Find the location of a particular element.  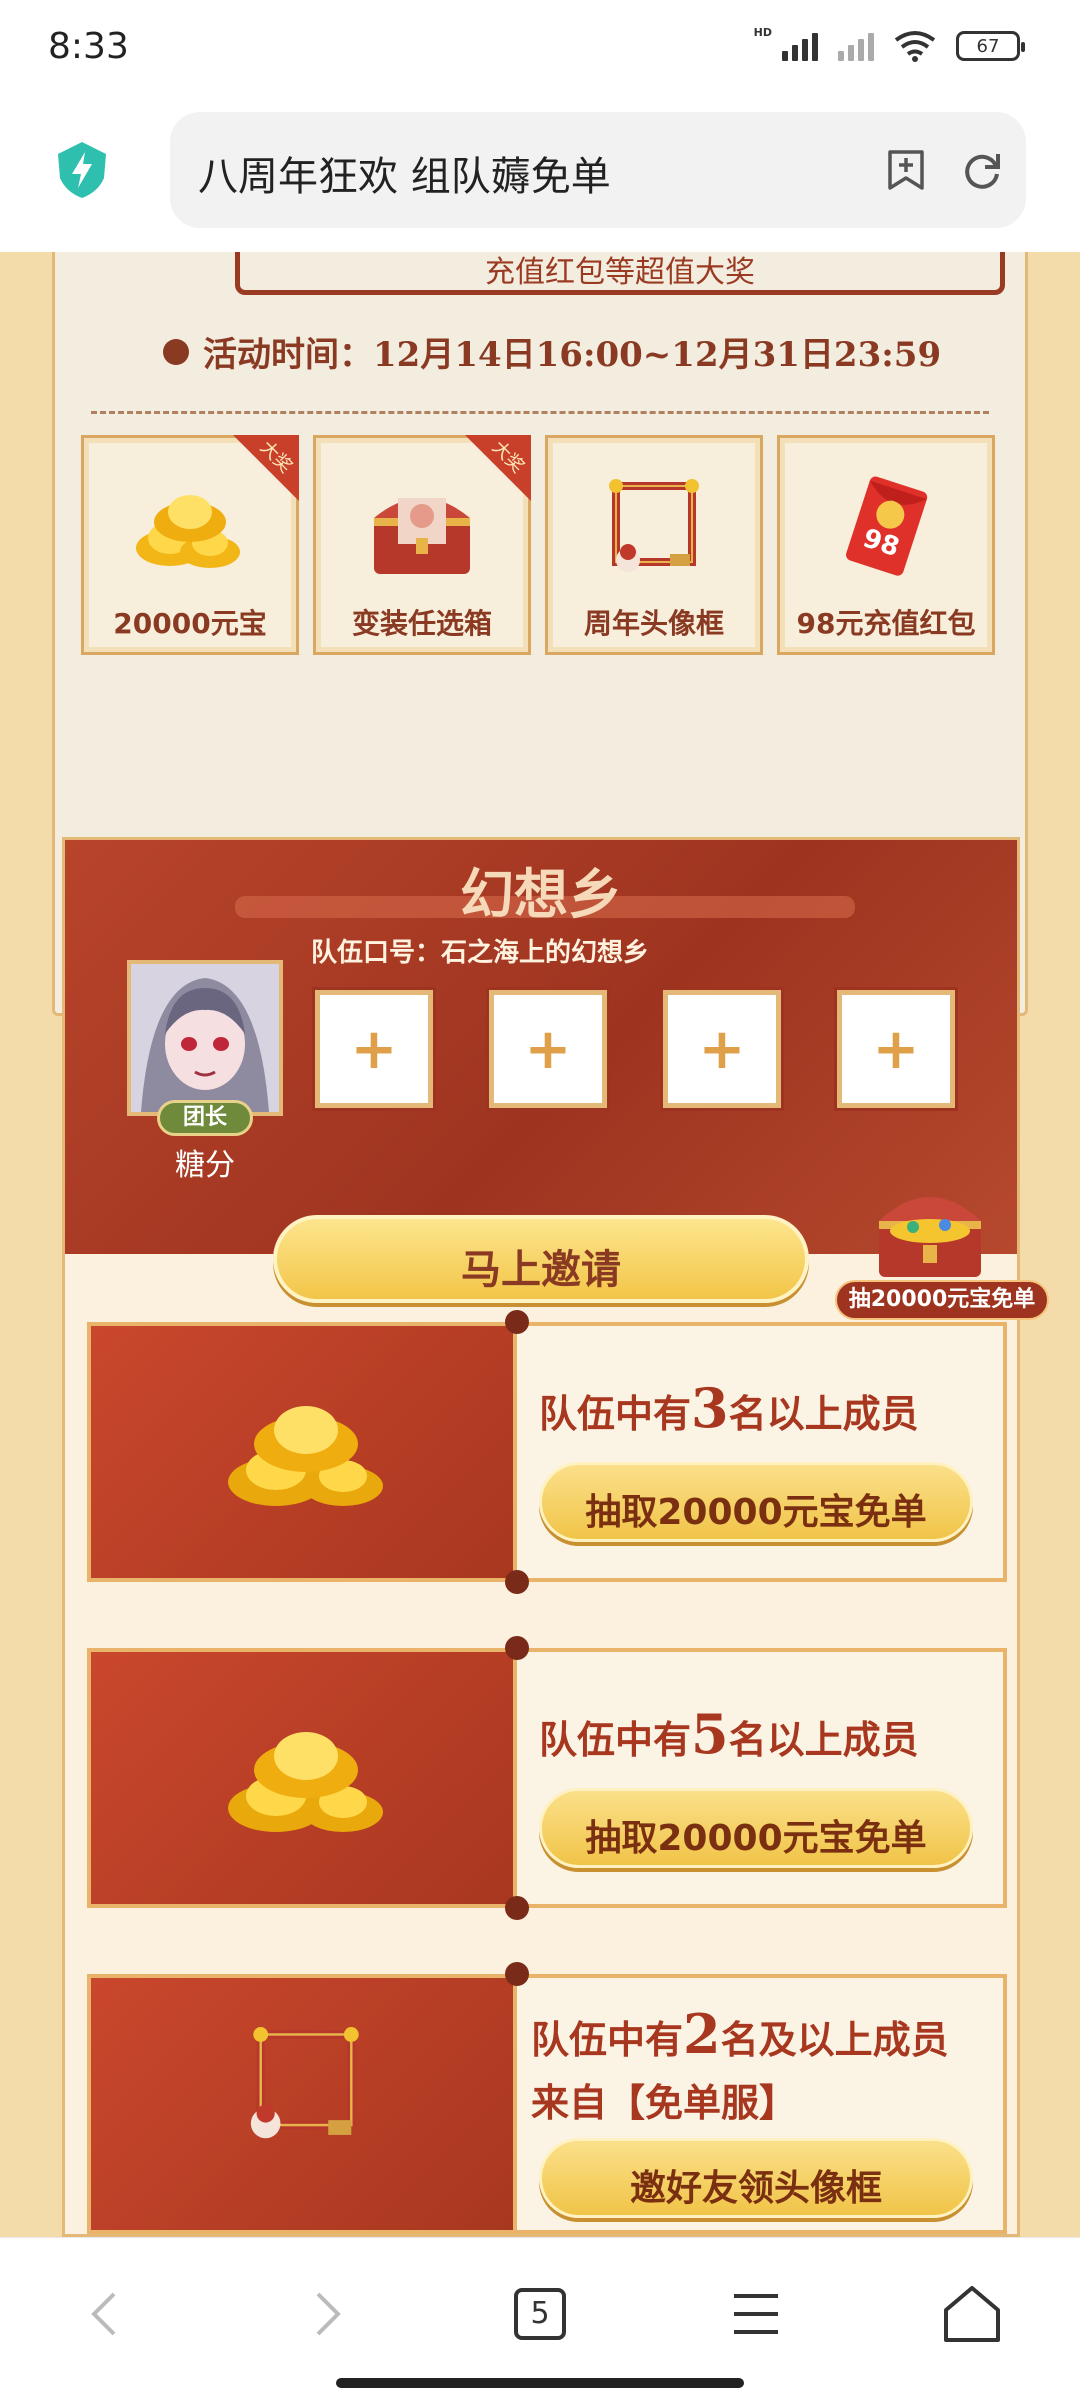

security-shield-icon is located at coordinates (82, 170).